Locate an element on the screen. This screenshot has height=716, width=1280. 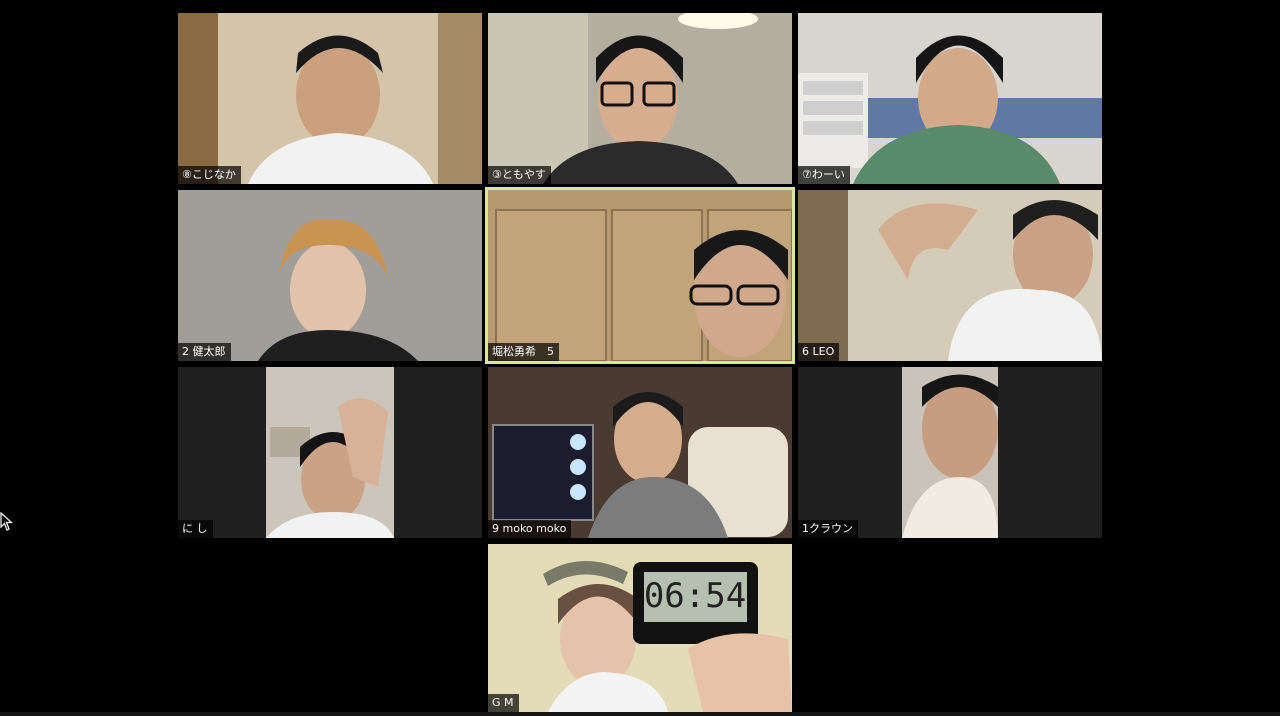
participant-name: 9 moko moko is located at coordinates (530, 529).